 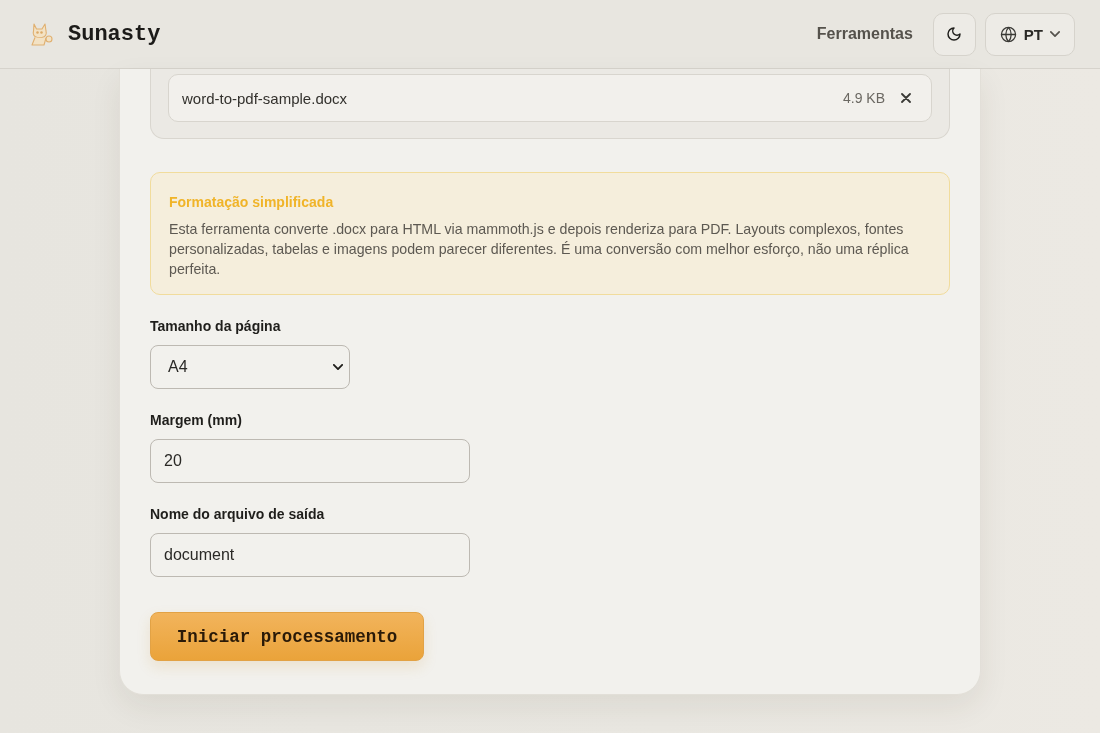 What do you see at coordinates (265, 98) in the screenshot?
I see `file-name: word-to-pdf-sample.docx` at bounding box center [265, 98].